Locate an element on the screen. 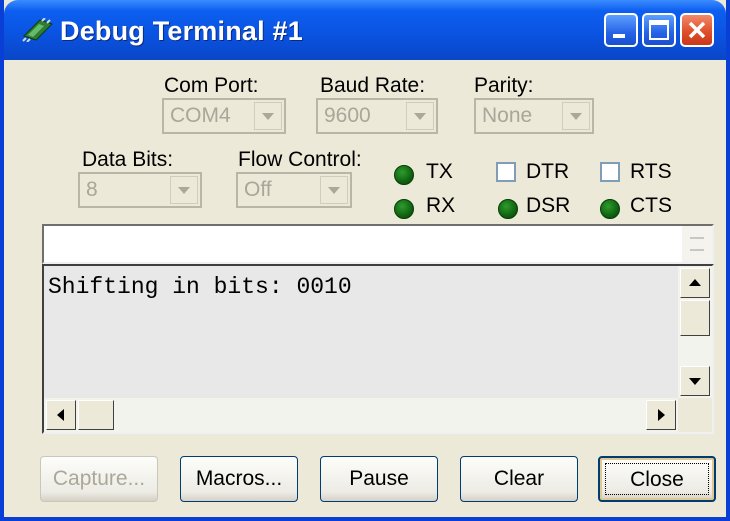 Image resolution: width=730 pixels, height=521 pixels. scroll-right-button is located at coordinates (661, 415).